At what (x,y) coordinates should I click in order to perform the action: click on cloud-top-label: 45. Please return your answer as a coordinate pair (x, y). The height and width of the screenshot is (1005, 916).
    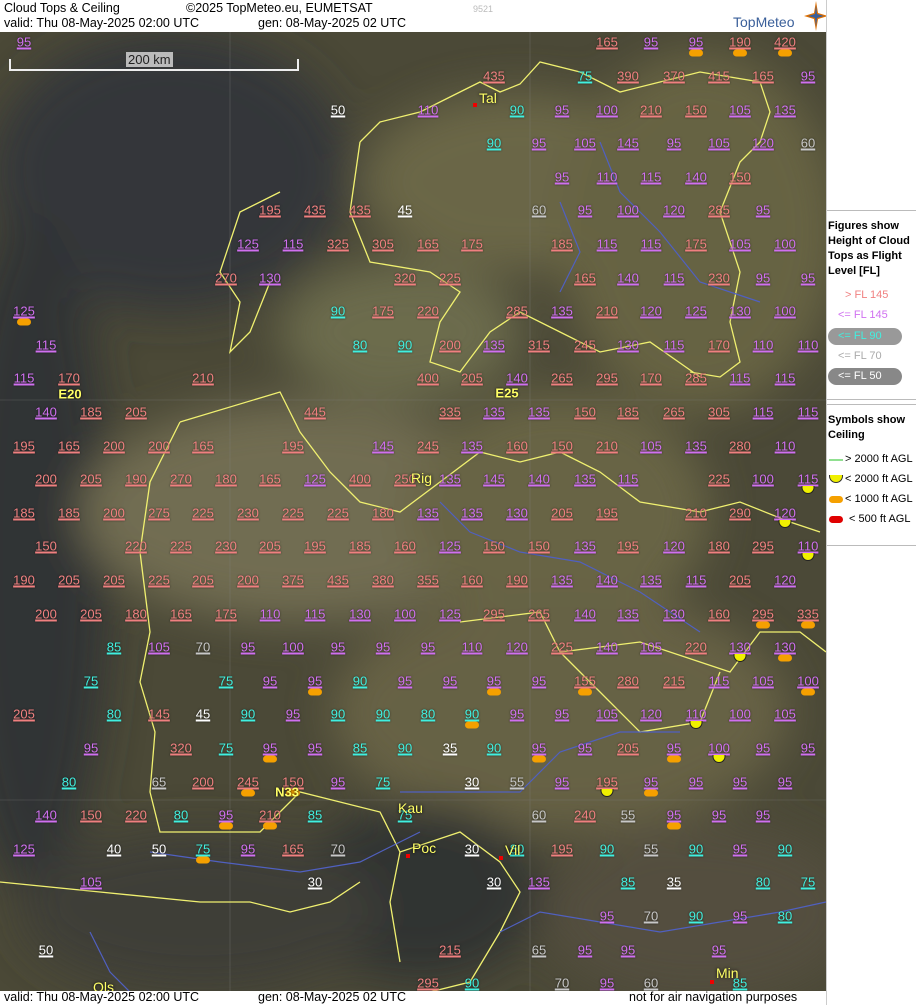
    Looking at the image, I should click on (405, 210).